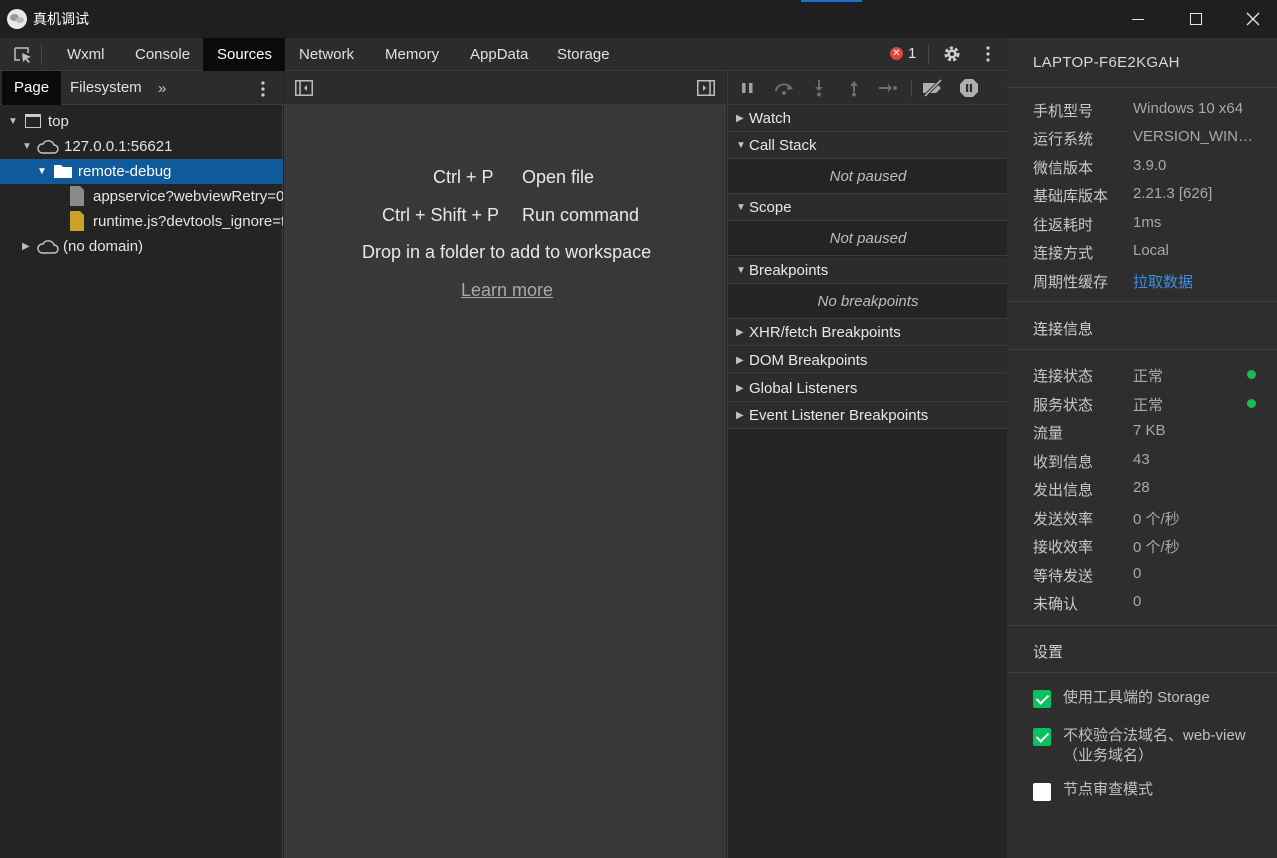 The height and width of the screenshot is (858, 1277). What do you see at coordinates (244, 54) in the screenshot?
I see `tab-sources: Sources` at bounding box center [244, 54].